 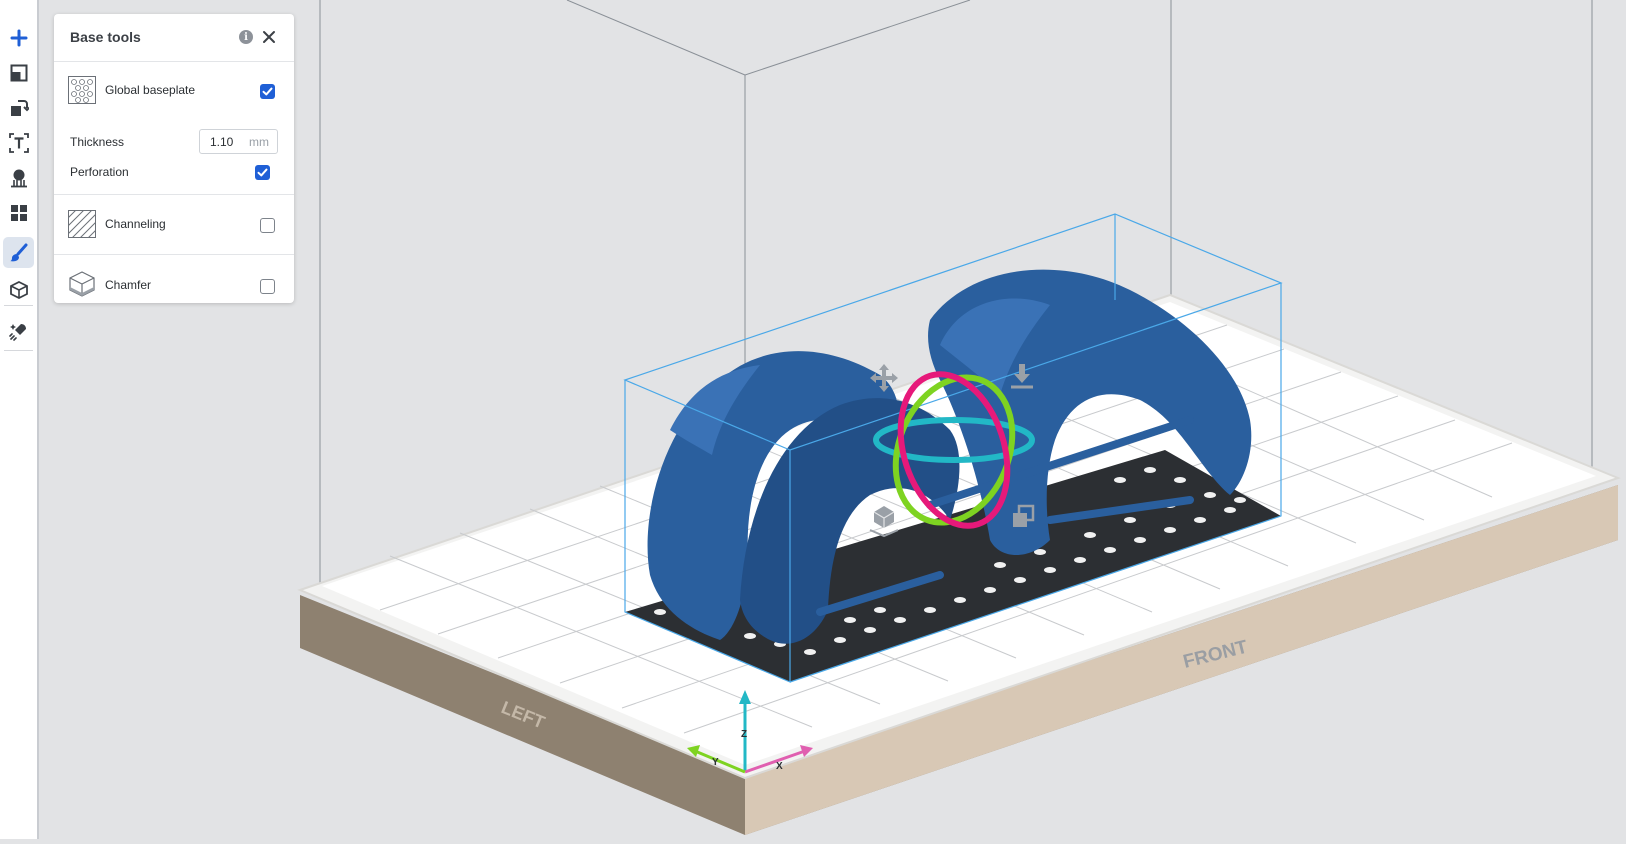 I want to click on prepare-button, so click(x=18, y=330).